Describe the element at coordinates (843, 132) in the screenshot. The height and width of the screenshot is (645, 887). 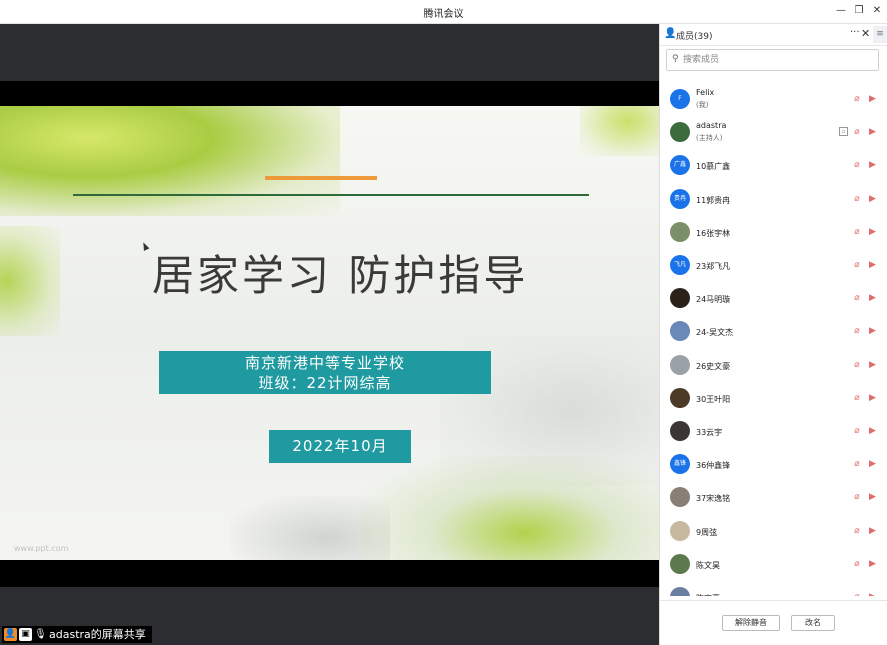
I see `screen-share-icon: ▫` at that location.